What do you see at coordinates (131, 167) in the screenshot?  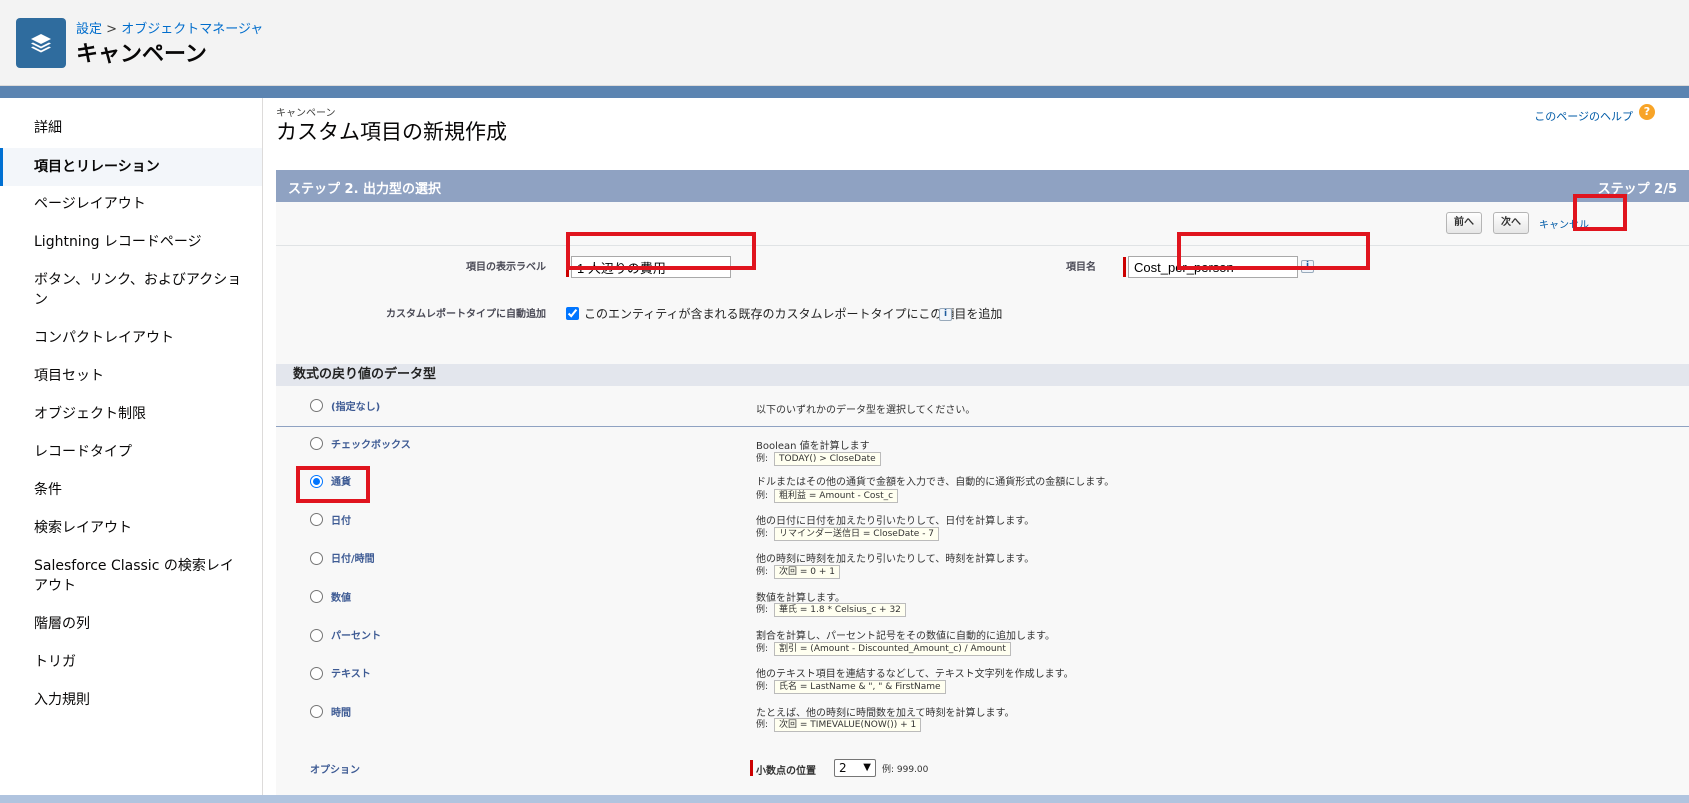 I see `sidebar-item-fields-relationships: 項目とリレーション` at bounding box center [131, 167].